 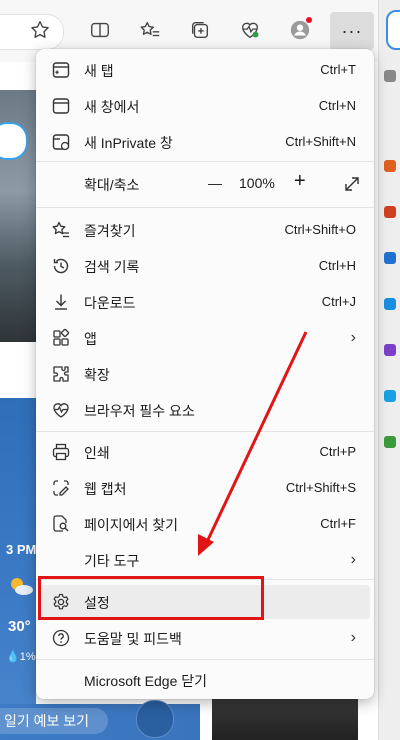 I want to click on menu-item-shortcut: Ctrl+H, so click(x=337, y=265).